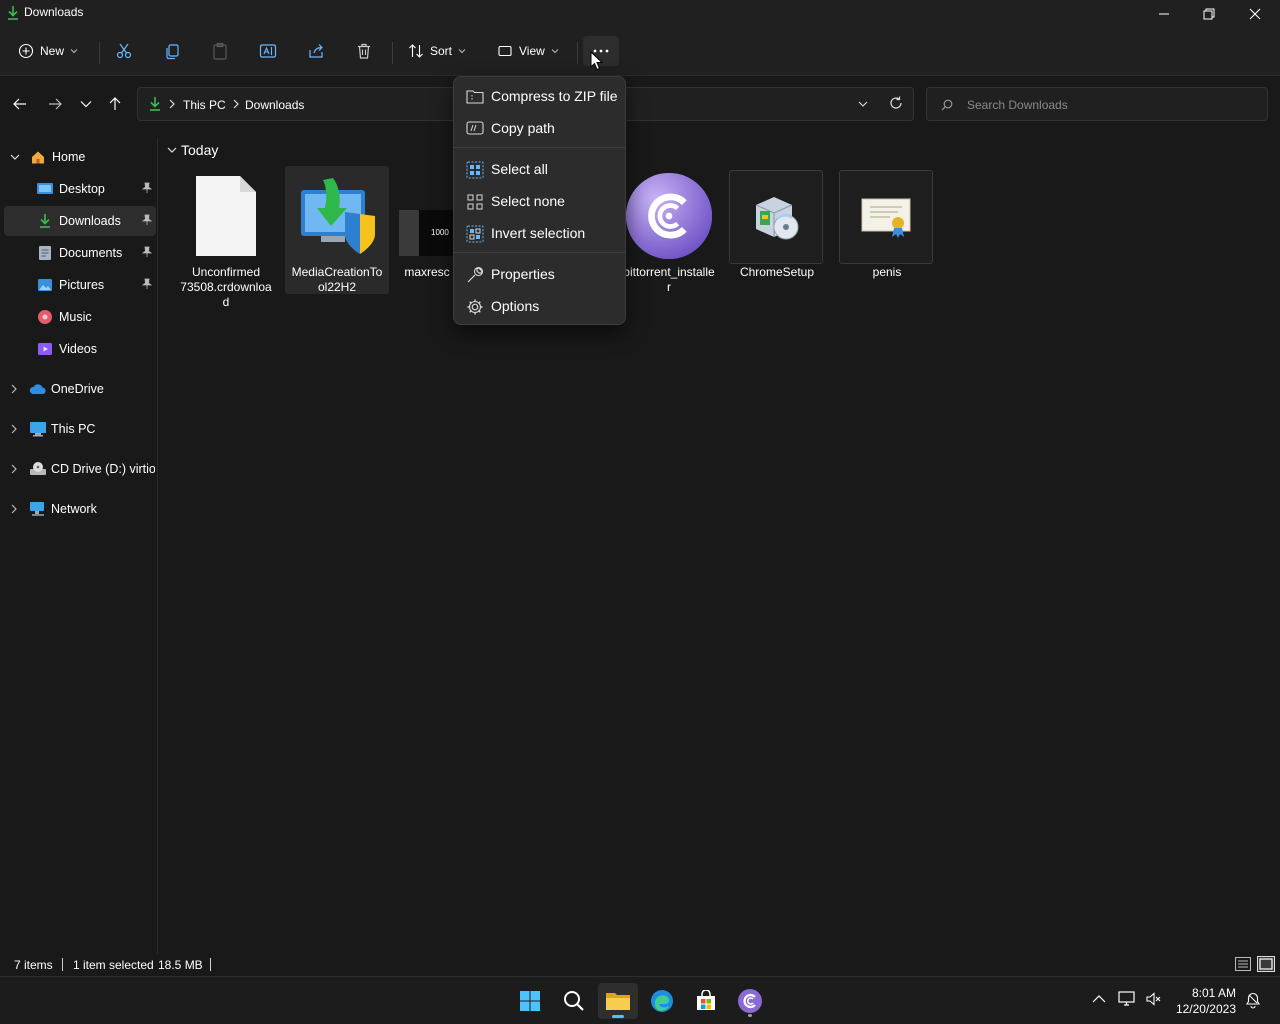  I want to click on delete-button, so click(366, 51).